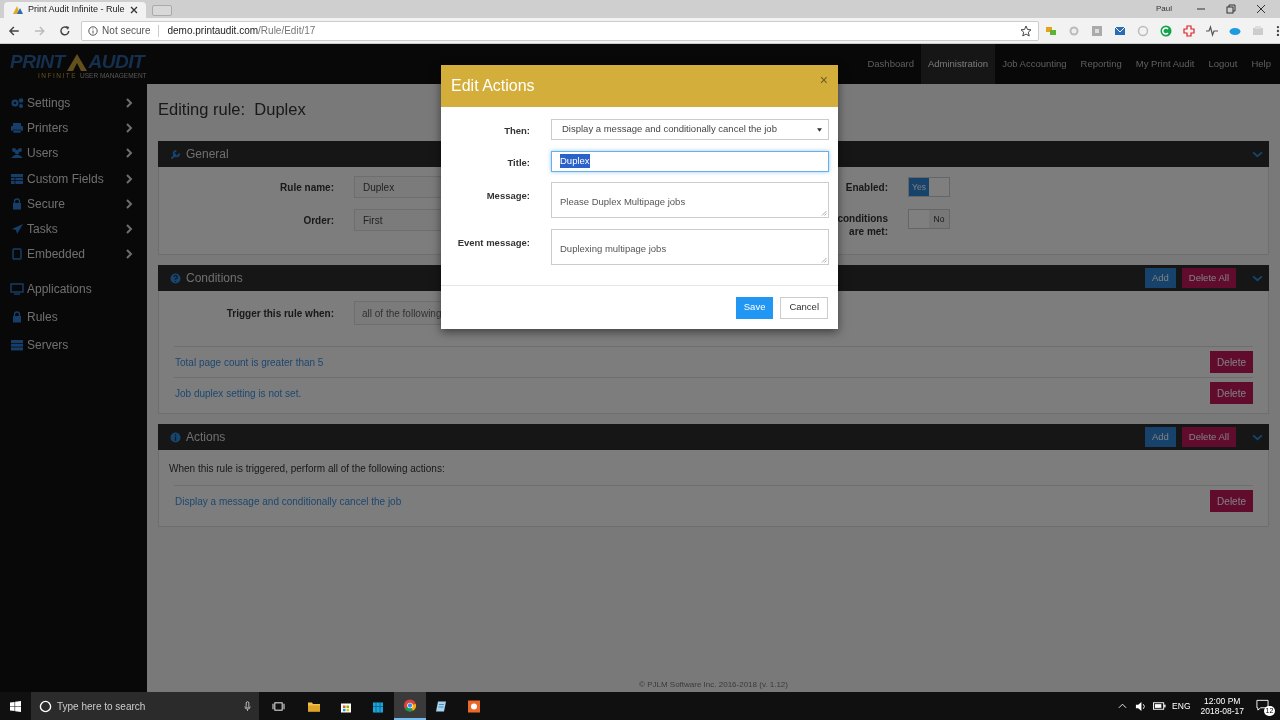 The height and width of the screenshot is (720, 1280). What do you see at coordinates (116, 62) in the screenshot?
I see `logo-text: AUDIT` at bounding box center [116, 62].